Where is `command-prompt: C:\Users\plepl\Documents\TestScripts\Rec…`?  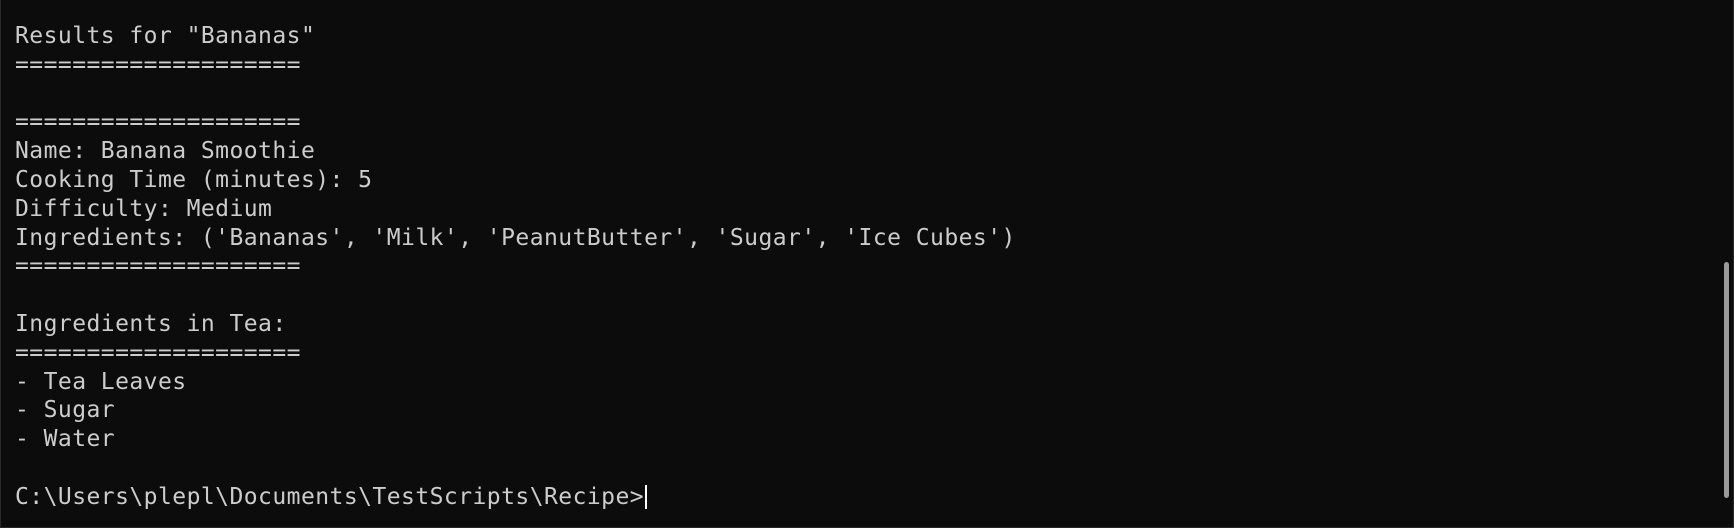
command-prompt: C:\Users\plepl\Documents\TestScripts\Rec… is located at coordinates (860, 497).